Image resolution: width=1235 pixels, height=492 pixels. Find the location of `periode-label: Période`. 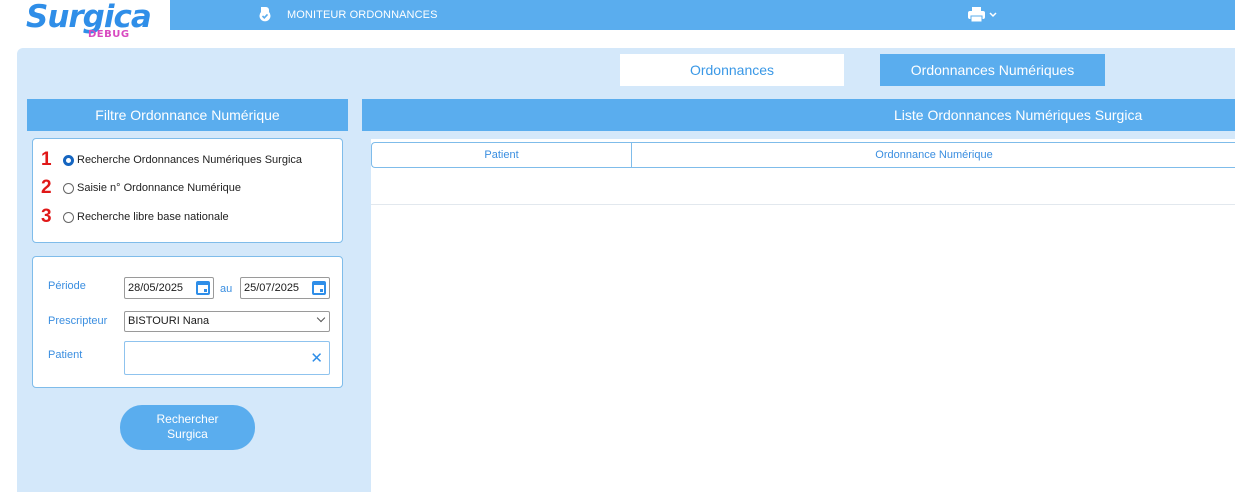

periode-label: Période is located at coordinates (67, 286).